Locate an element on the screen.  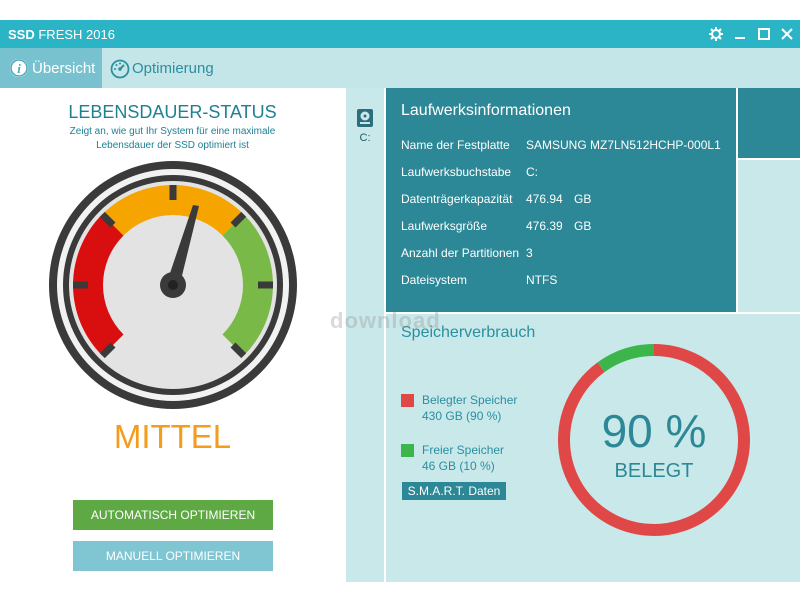
info-value: 476.94 is located at coordinates (544, 199).